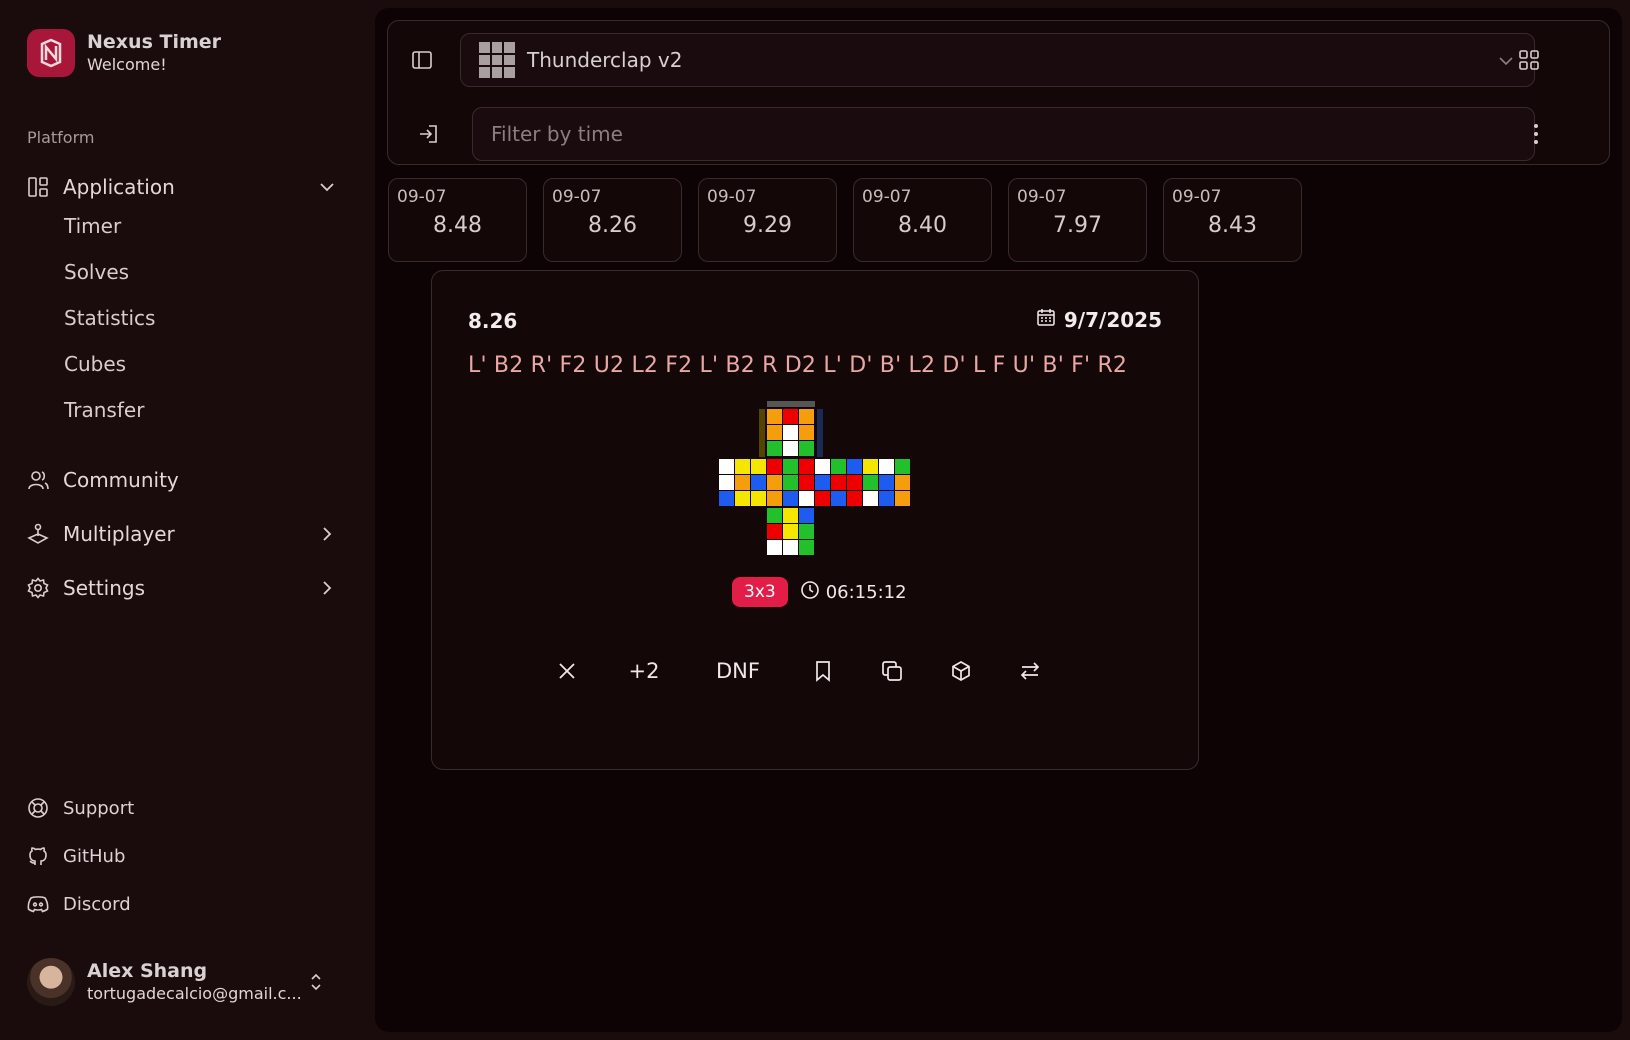 This screenshot has width=1630, height=1040. I want to click on solve-card: 09-07 7.97, so click(1077, 220).